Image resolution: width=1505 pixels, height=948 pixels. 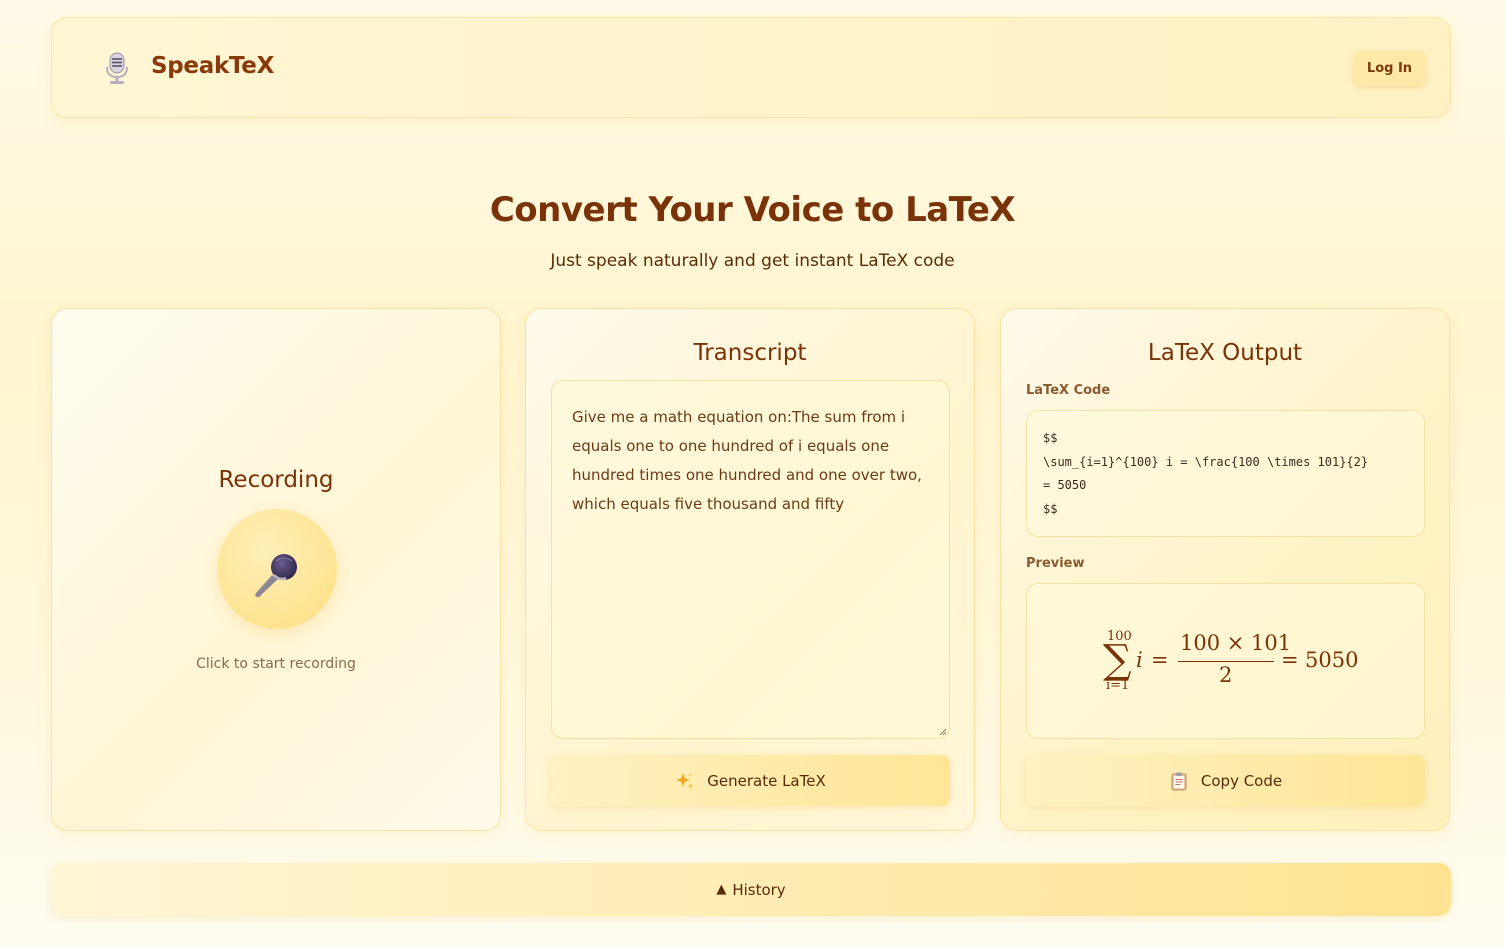 What do you see at coordinates (752, 210) in the screenshot?
I see `page-title: Convert Your Voice to LaTeX` at bounding box center [752, 210].